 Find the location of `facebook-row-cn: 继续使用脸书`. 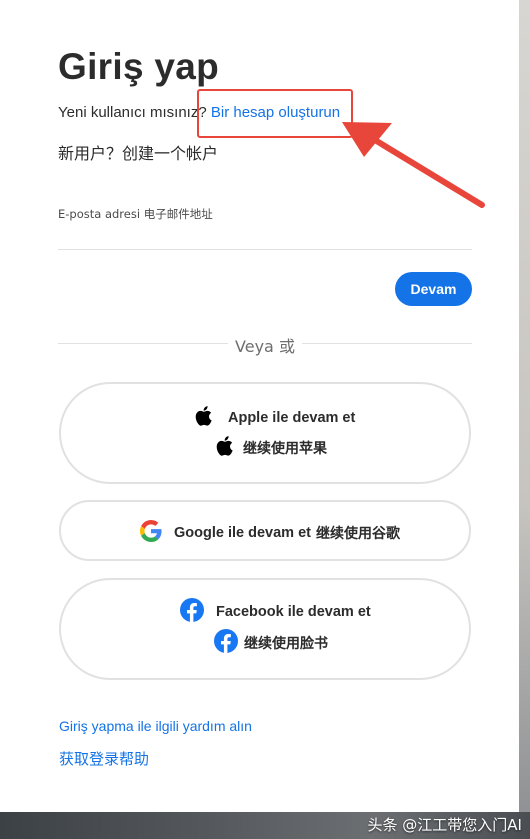

facebook-row-cn: 继续使用脸书 is located at coordinates (271, 643).